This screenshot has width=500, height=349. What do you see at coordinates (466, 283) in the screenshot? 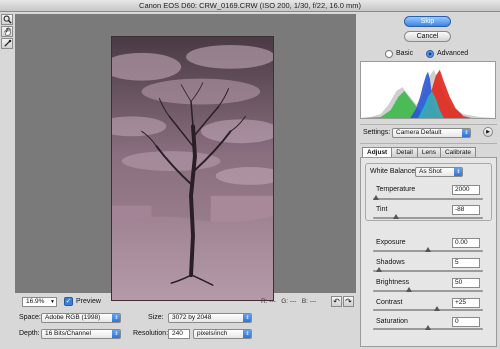
I see `brightness-input: 50` at bounding box center [466, 283].